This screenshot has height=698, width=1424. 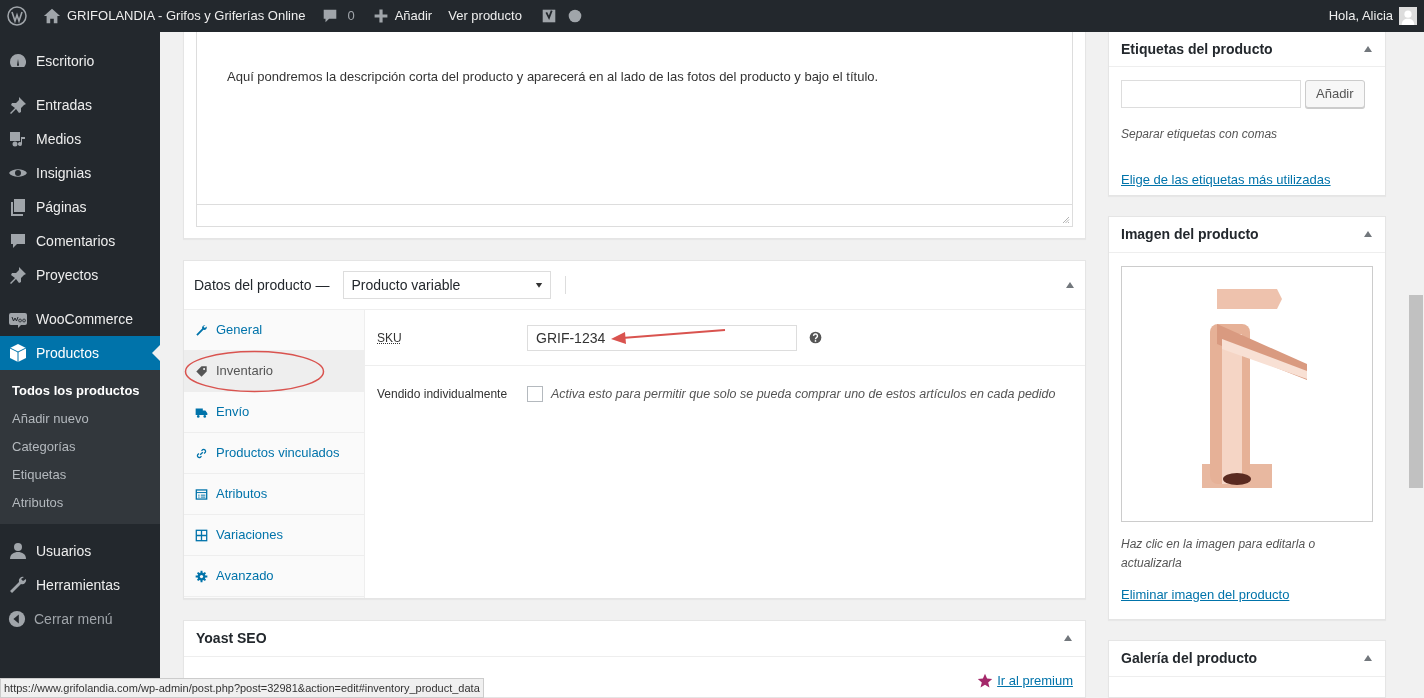 I want to click on tag-icon, so click(x=201, y=371).